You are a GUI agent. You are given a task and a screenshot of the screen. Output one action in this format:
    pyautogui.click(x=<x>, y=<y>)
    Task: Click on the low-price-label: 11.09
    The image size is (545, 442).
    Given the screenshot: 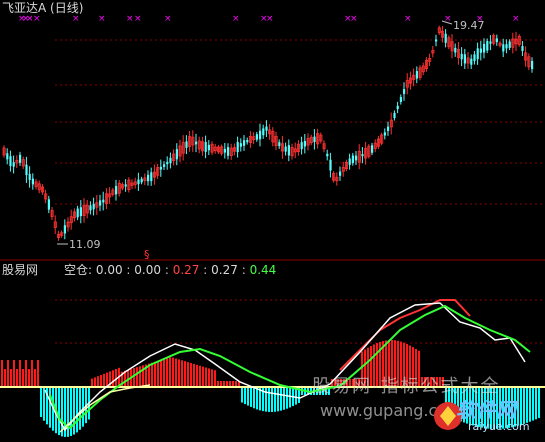 What is the action you would take?
    pyautogui.click(x=85, y=244)
    